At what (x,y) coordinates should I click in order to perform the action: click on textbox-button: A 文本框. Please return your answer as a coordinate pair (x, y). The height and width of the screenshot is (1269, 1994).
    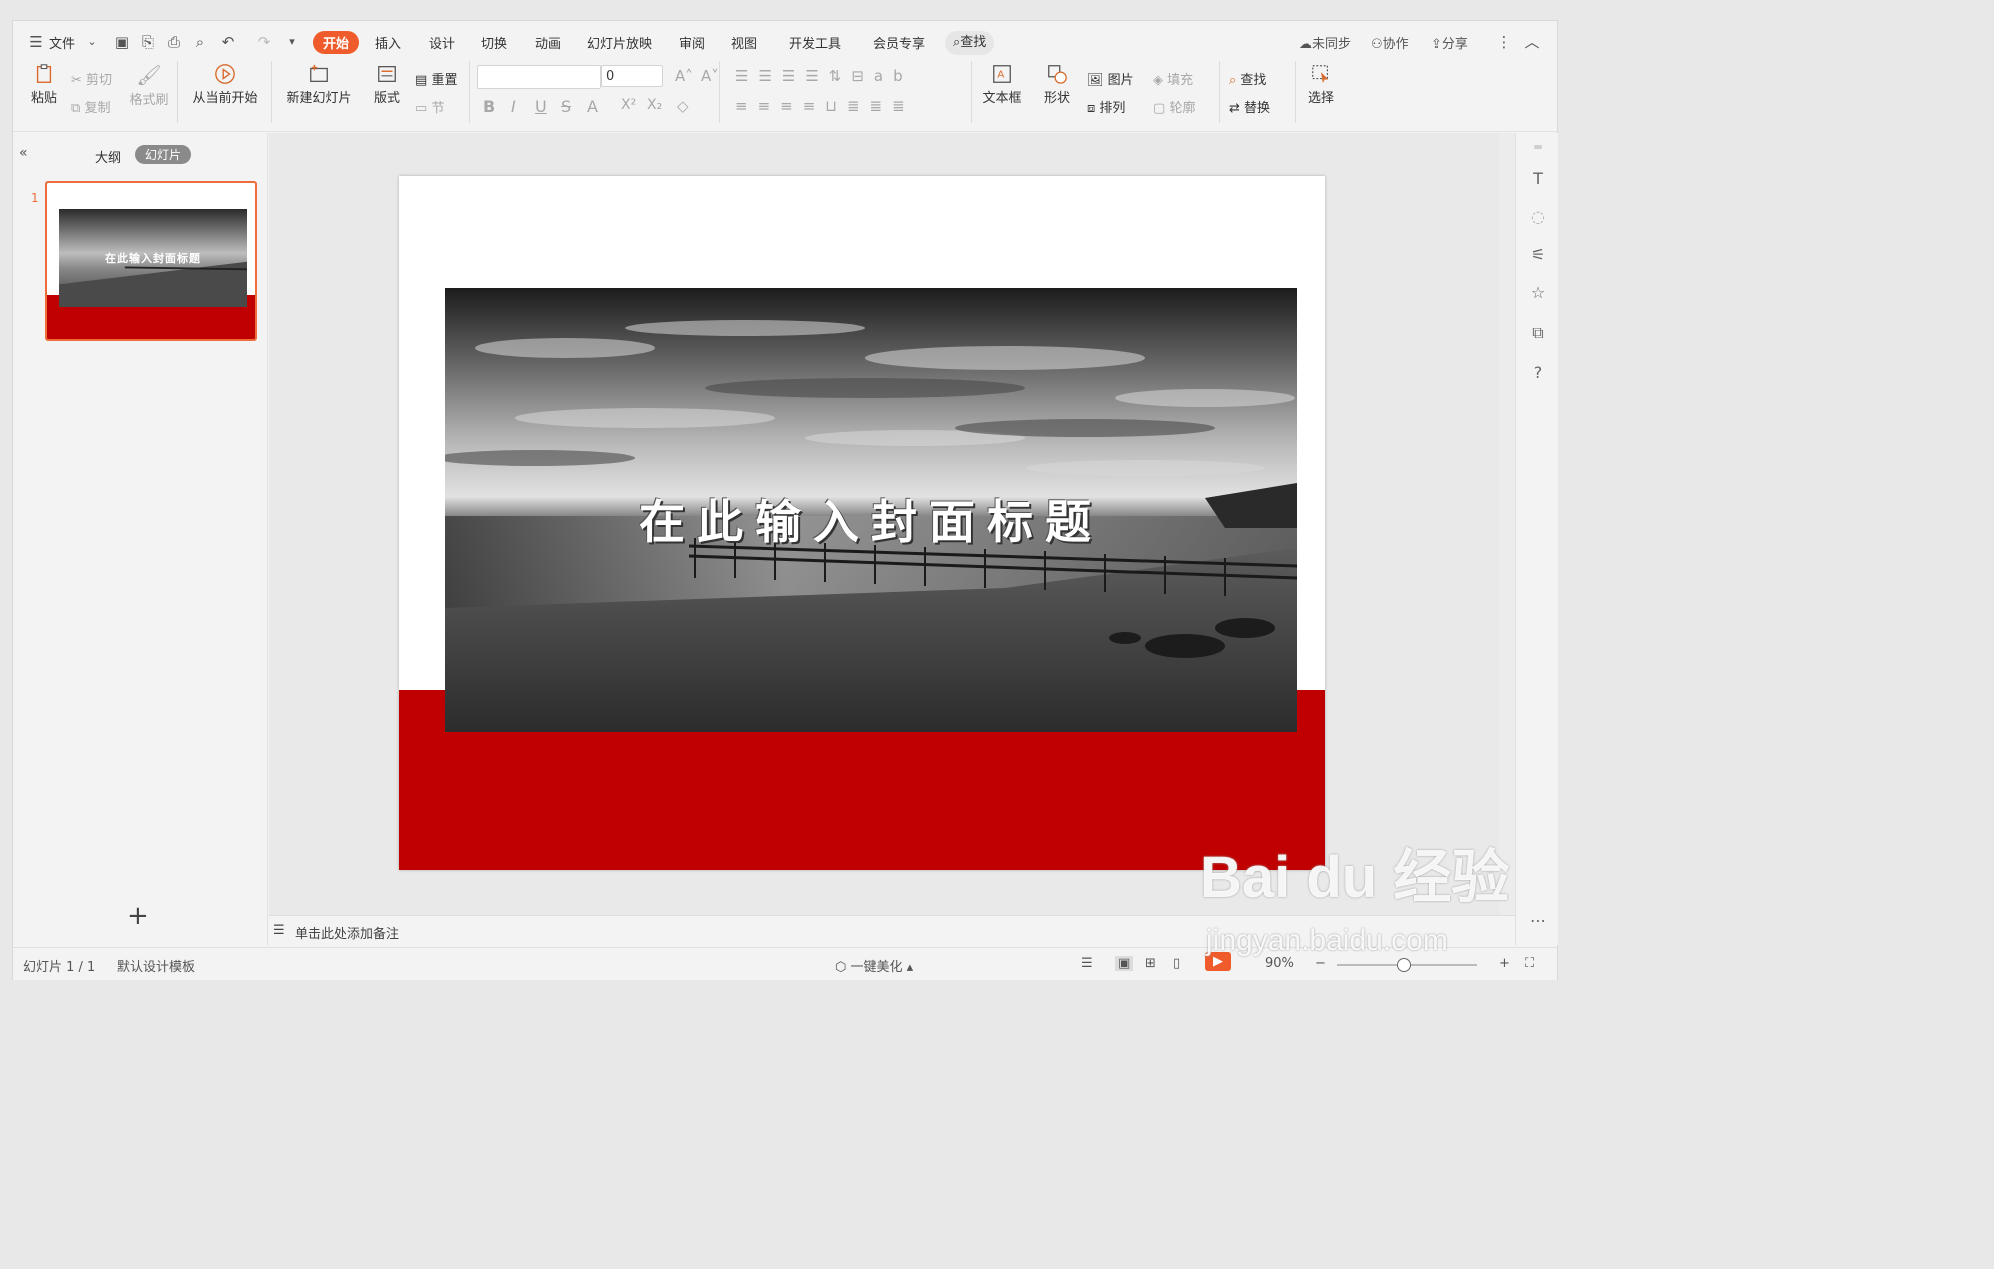
    Looking at the image, I should click on (1002, 84).